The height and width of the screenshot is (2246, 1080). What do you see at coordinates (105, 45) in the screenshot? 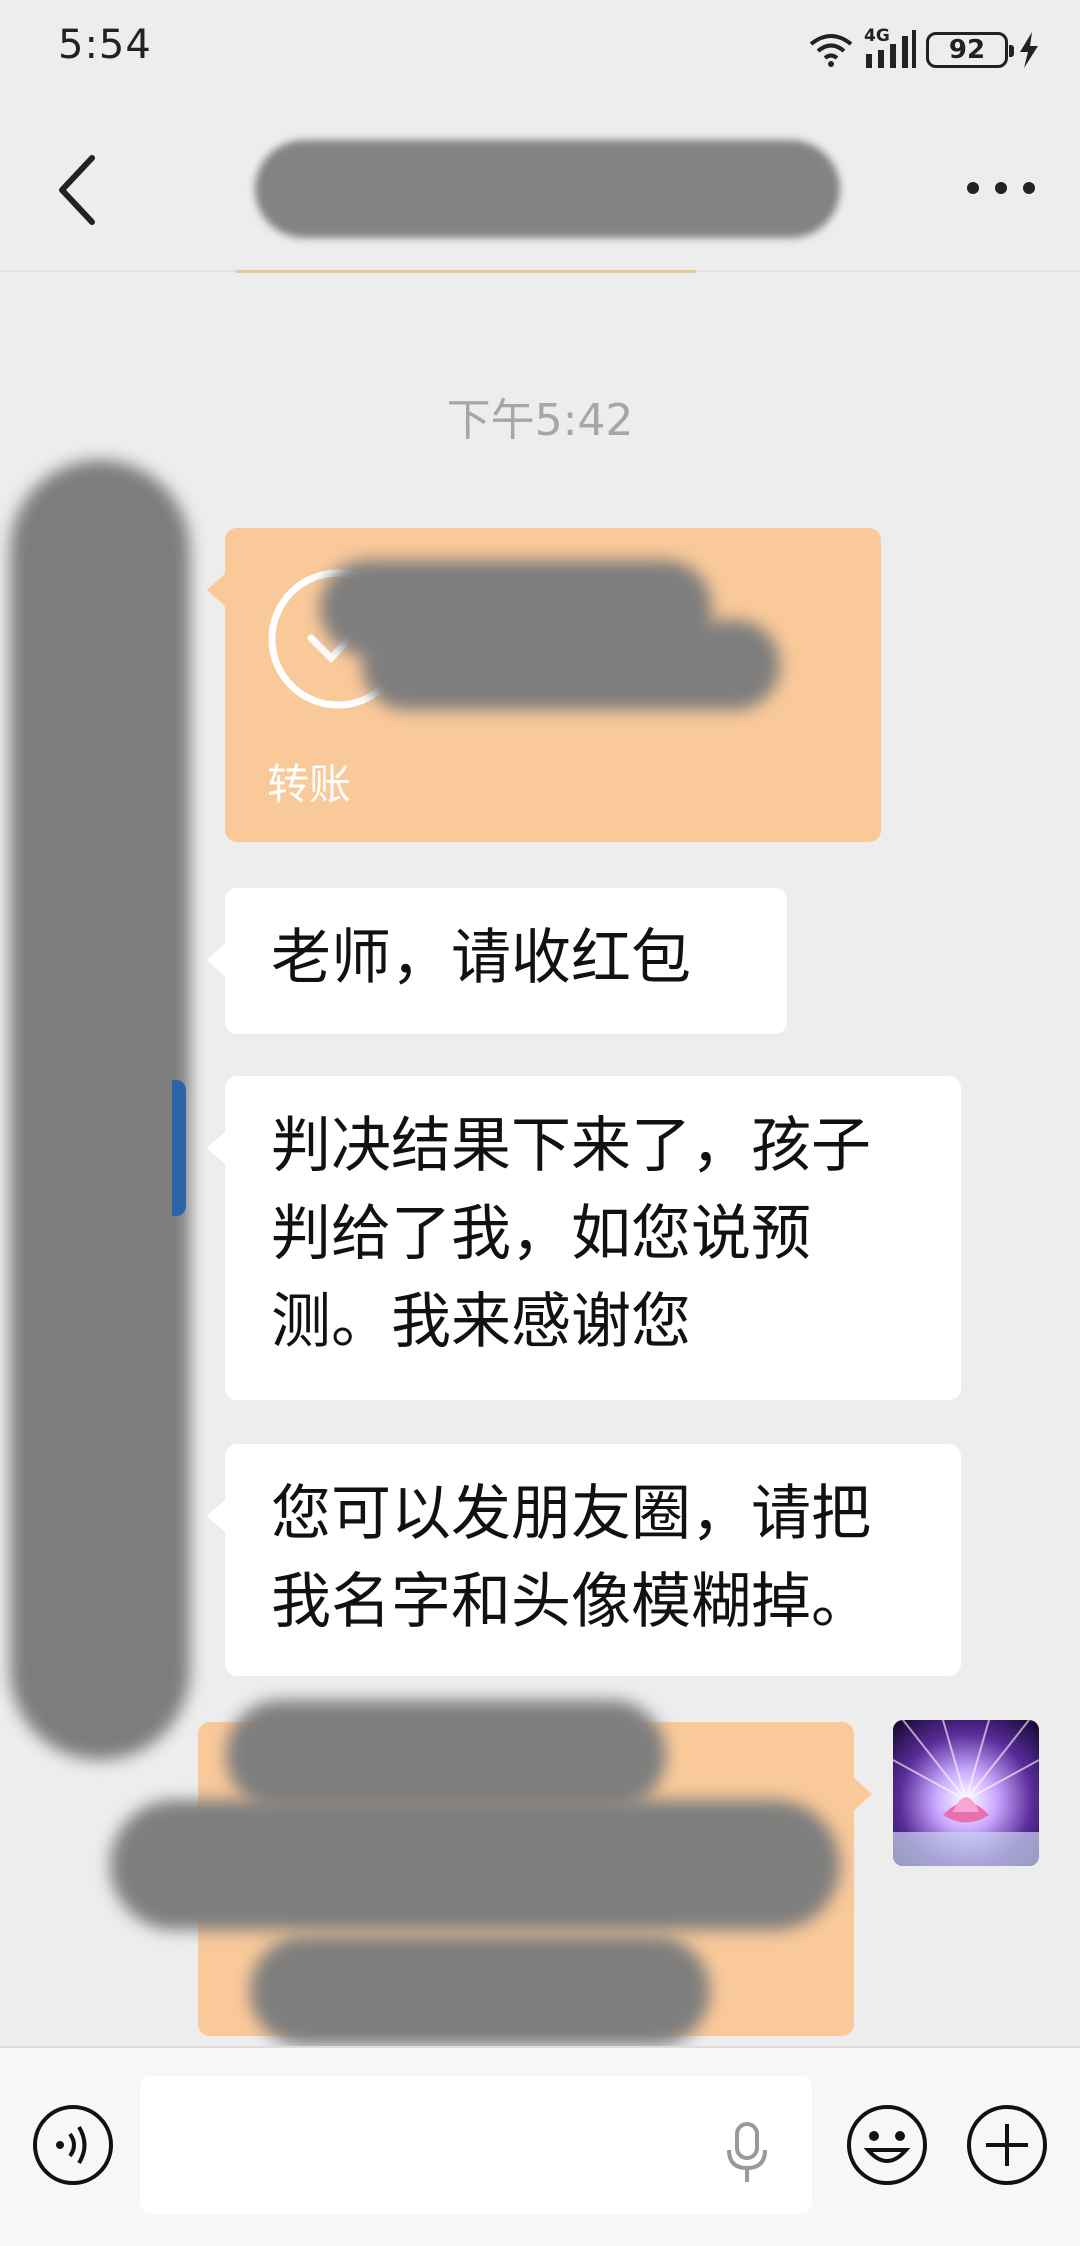
I see `clock: 5:54` at bounding box center [105, 45].